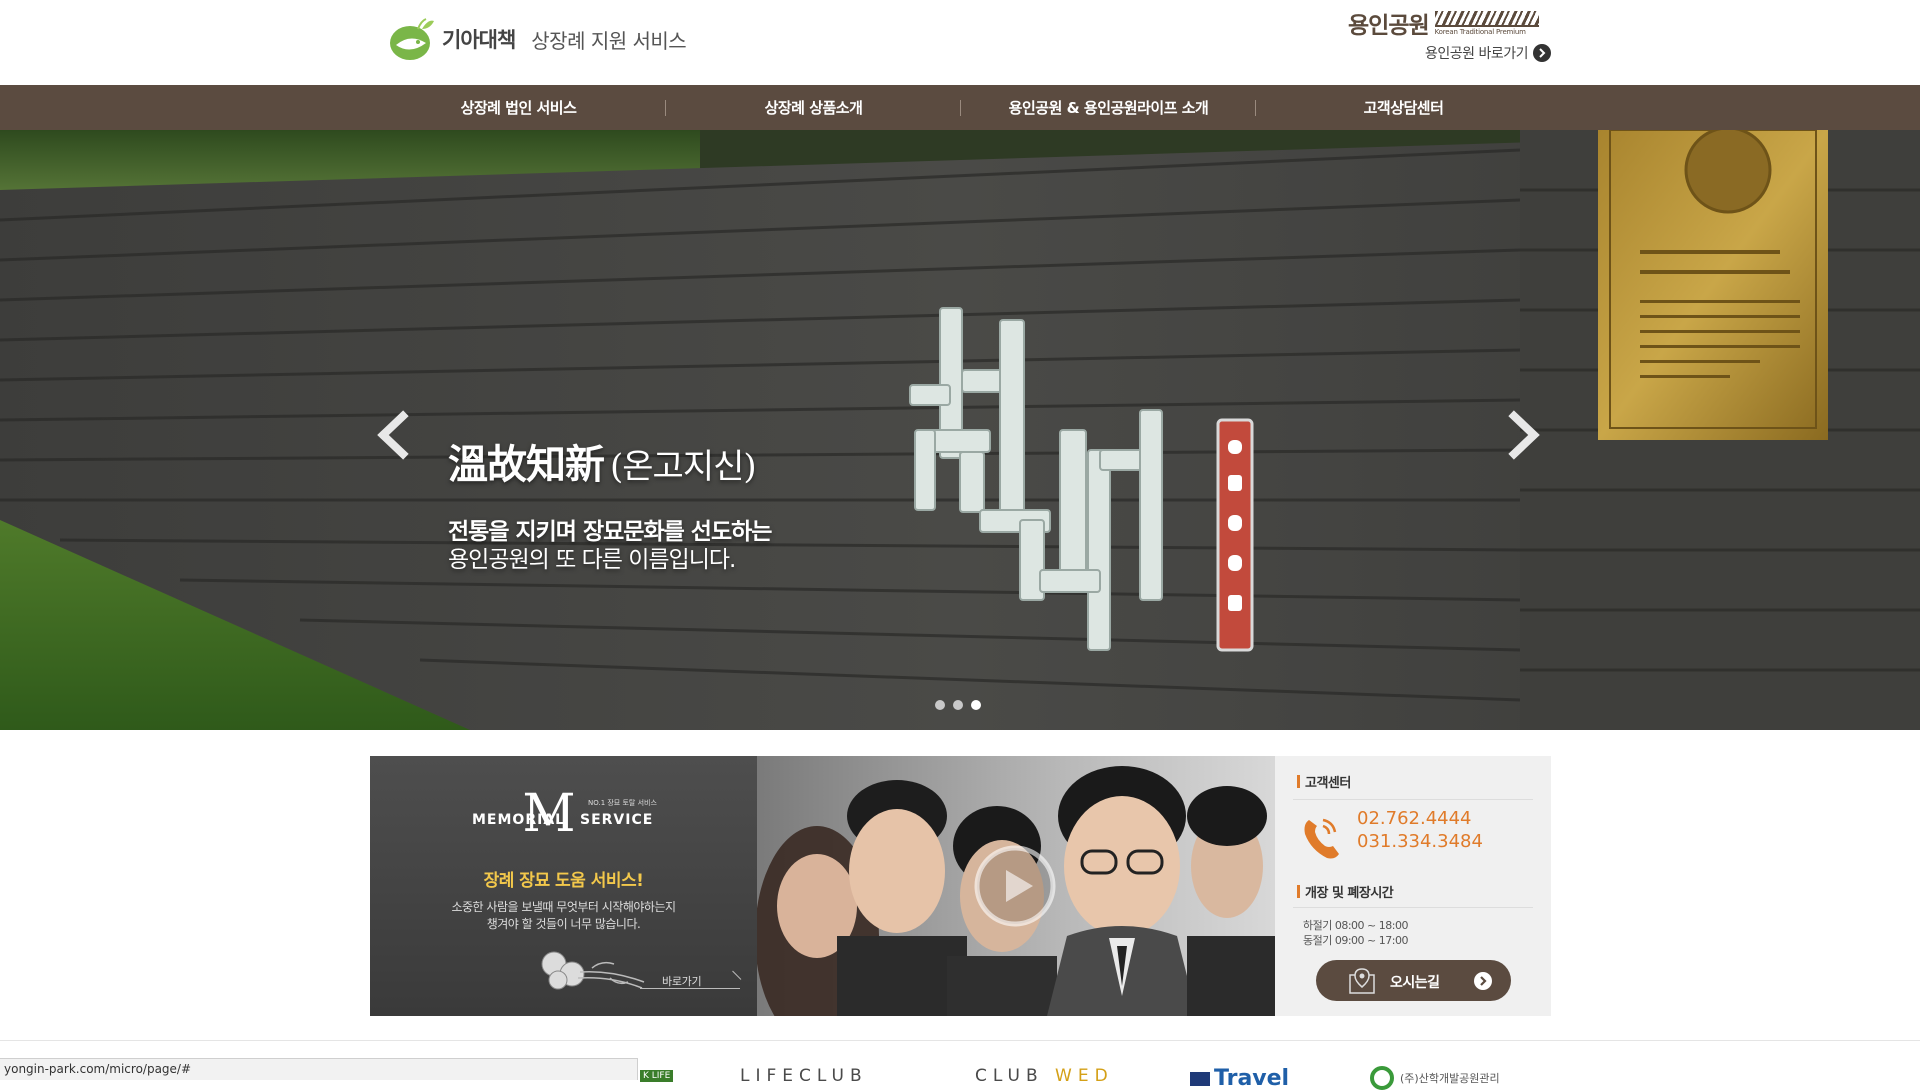  I want to click on hero-title-reading: (온고지신), so click(683, 467).